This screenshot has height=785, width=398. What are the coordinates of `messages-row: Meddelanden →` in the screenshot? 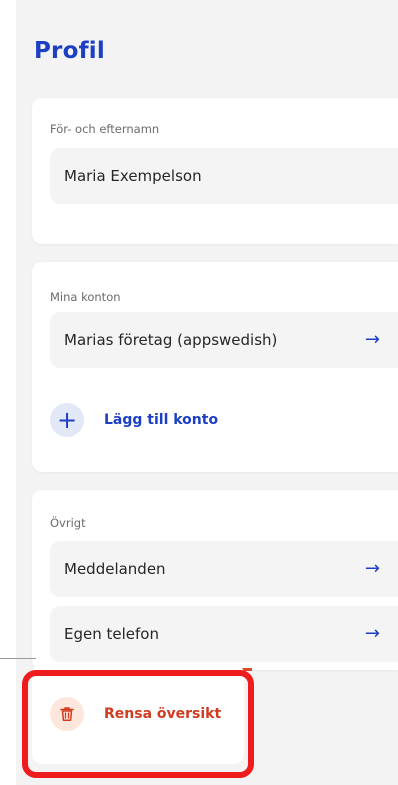 It's located at (224, 569).